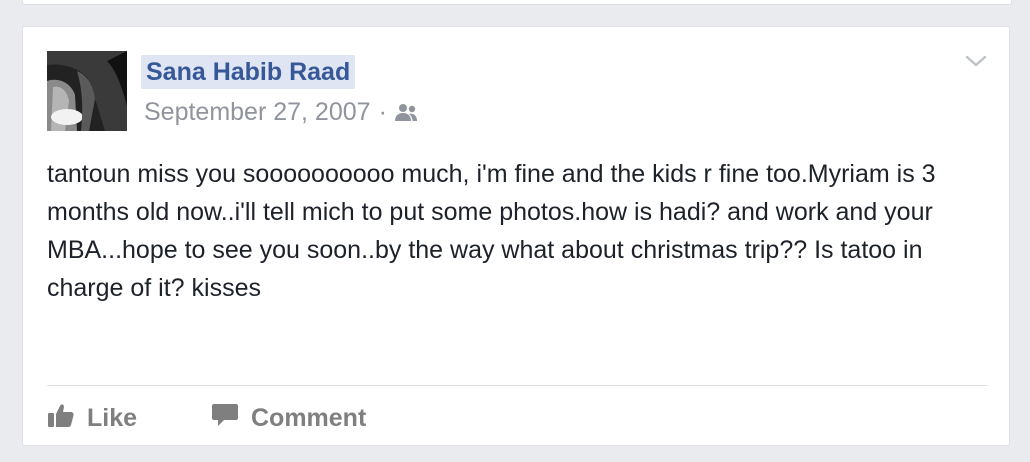  What do you see at coordinates (257, 112) in the screenshot?
I see `post-date-link: September 27, 2007` at bounding box center [257, 112].